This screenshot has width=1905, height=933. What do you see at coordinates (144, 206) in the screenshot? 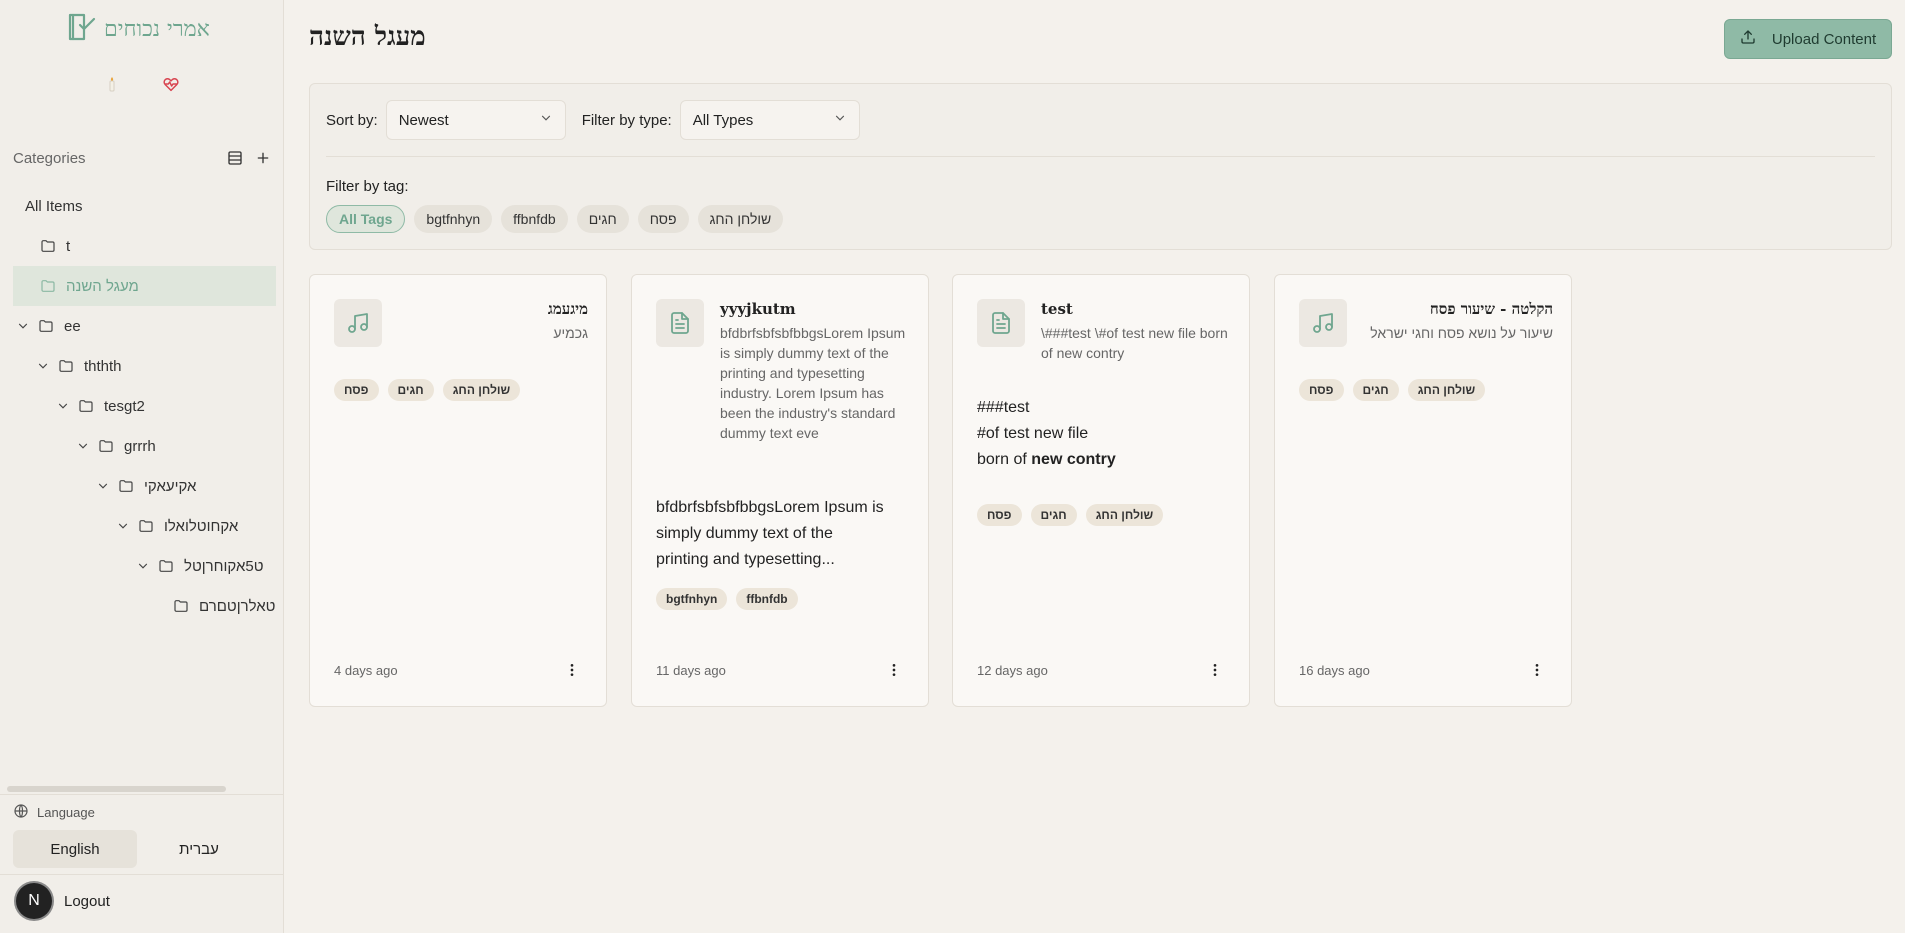
I see `sidebar-tree-item: All Items` at bounding box center [144, 206].